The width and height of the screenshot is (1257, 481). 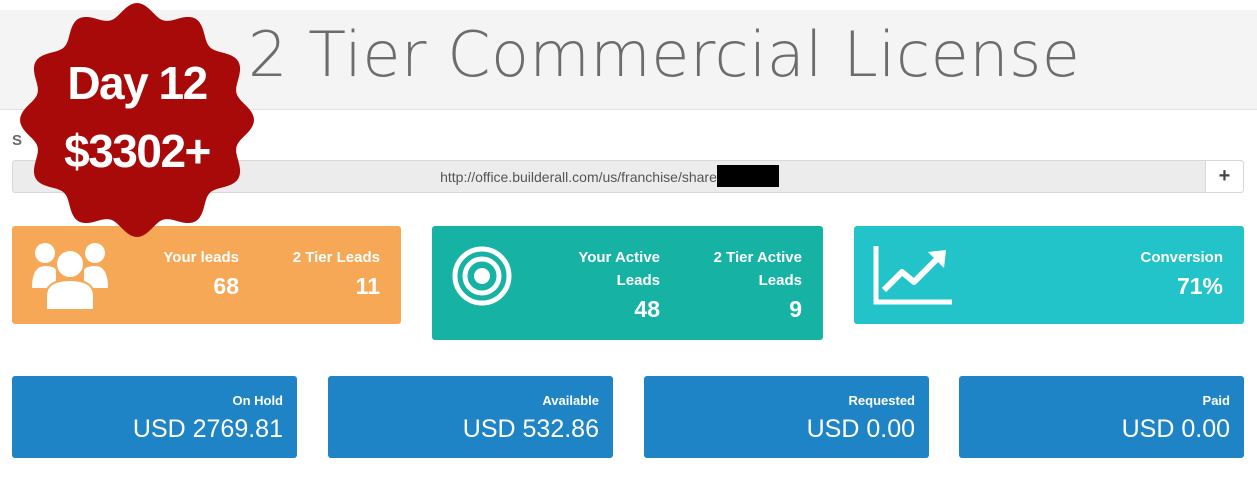 I want to click on your-leads-value: 68, so click(x=226, y=286).